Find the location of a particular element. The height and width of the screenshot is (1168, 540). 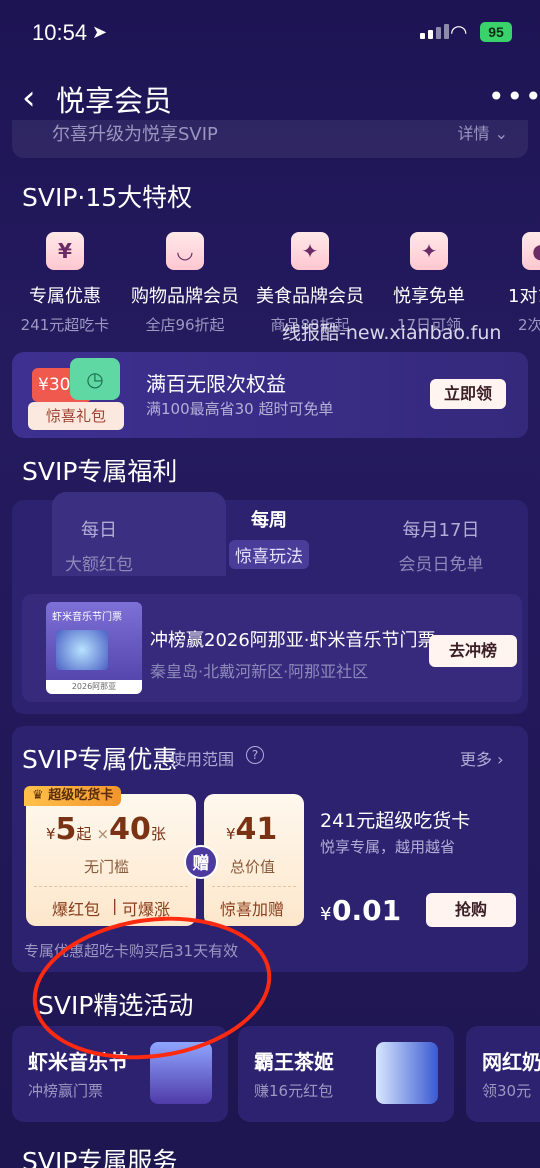

page-title: 悦享会员 is located at coordinates (114, 101).